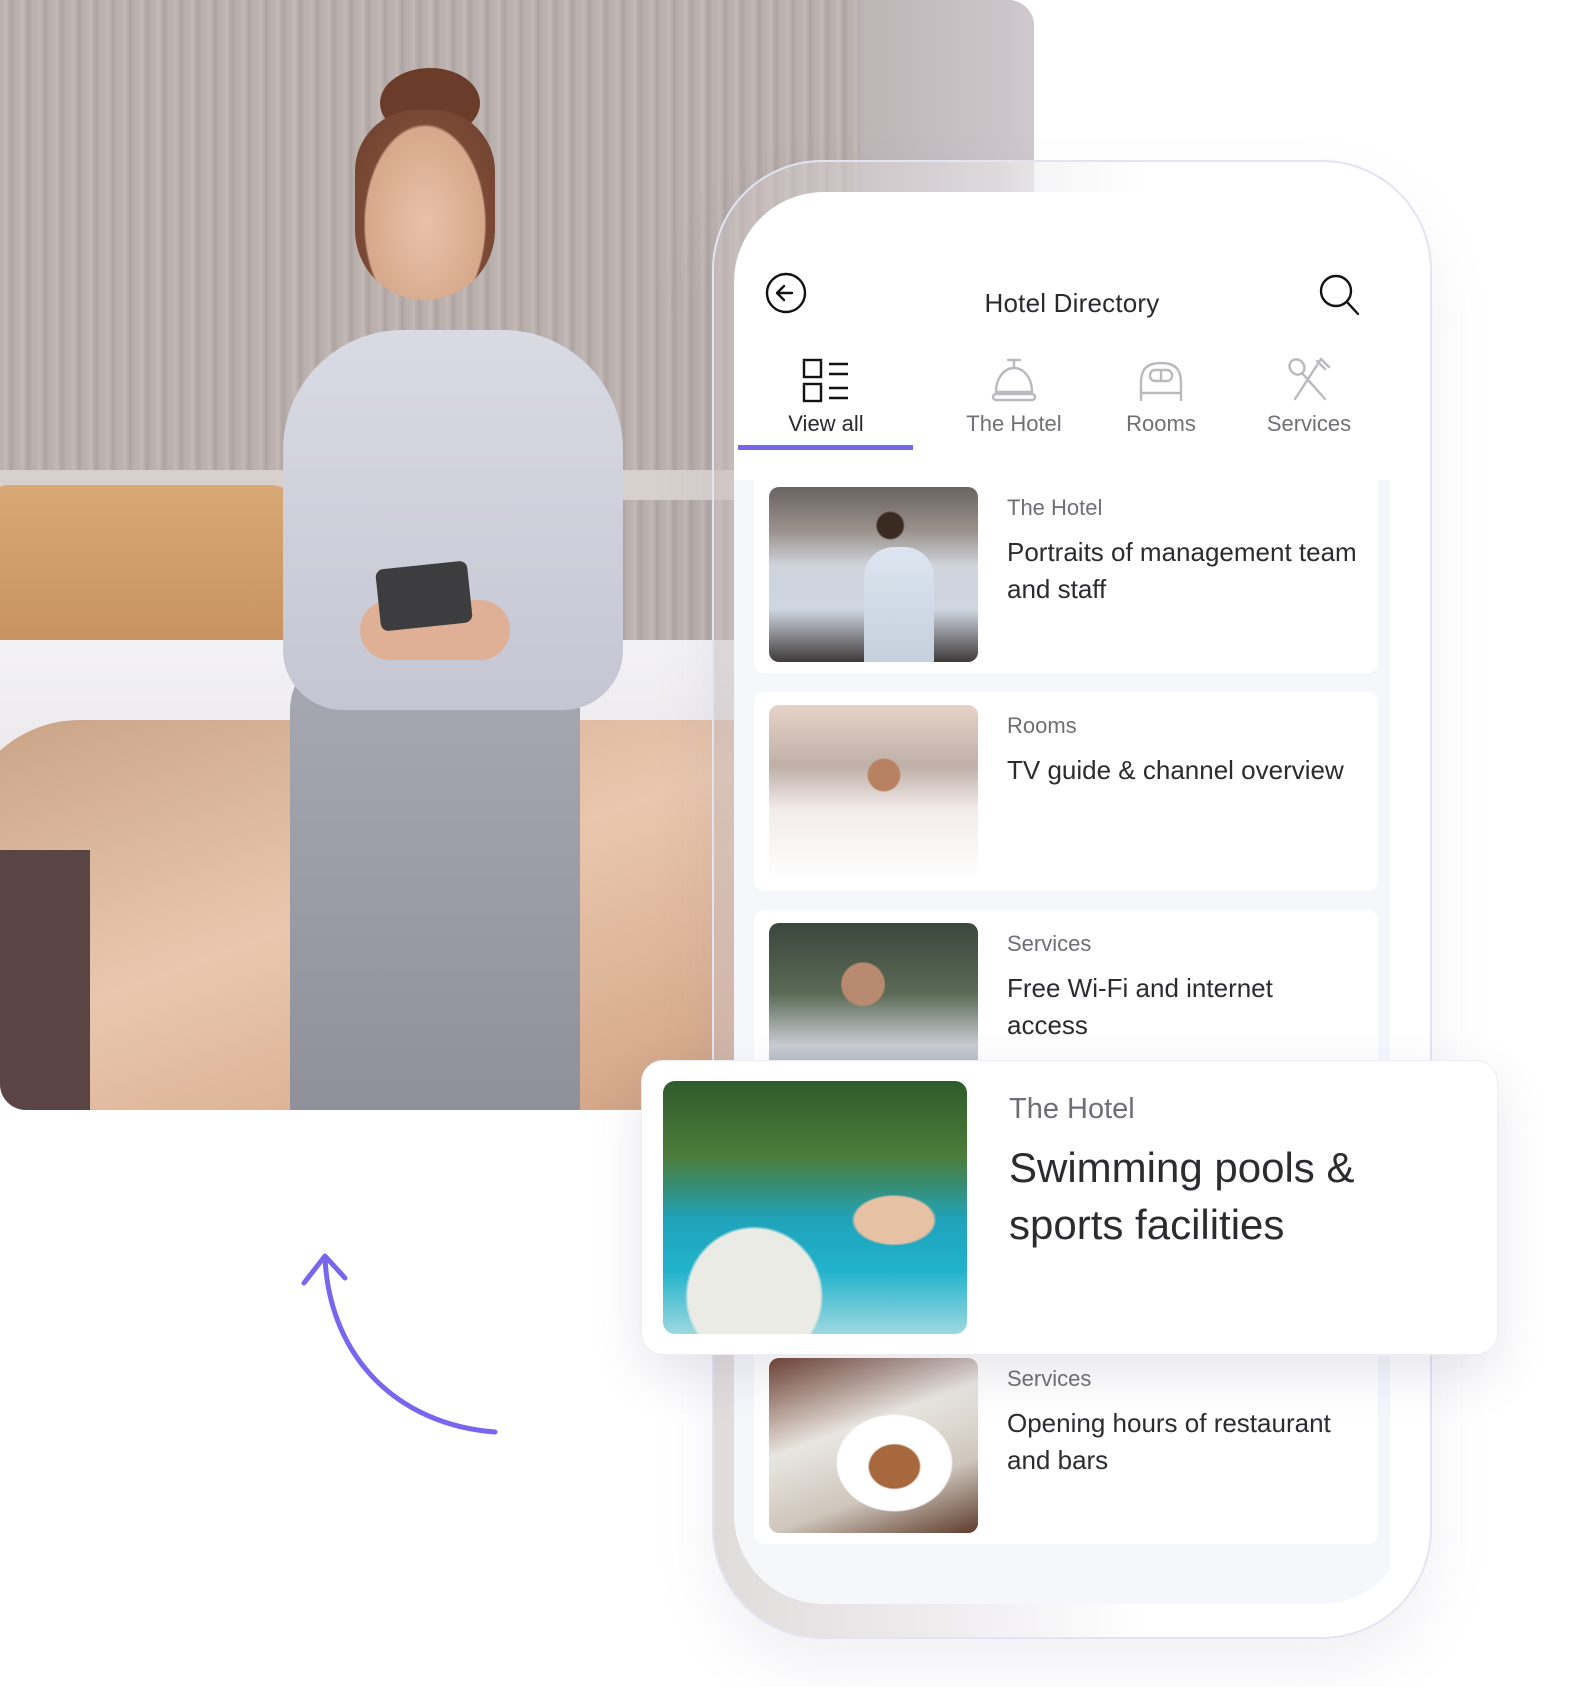 This screenshot has height=1687, width=1573. Describe the element at coordinates (1309, 404) in the screenshot. I see `tab-services: Services` at that location.